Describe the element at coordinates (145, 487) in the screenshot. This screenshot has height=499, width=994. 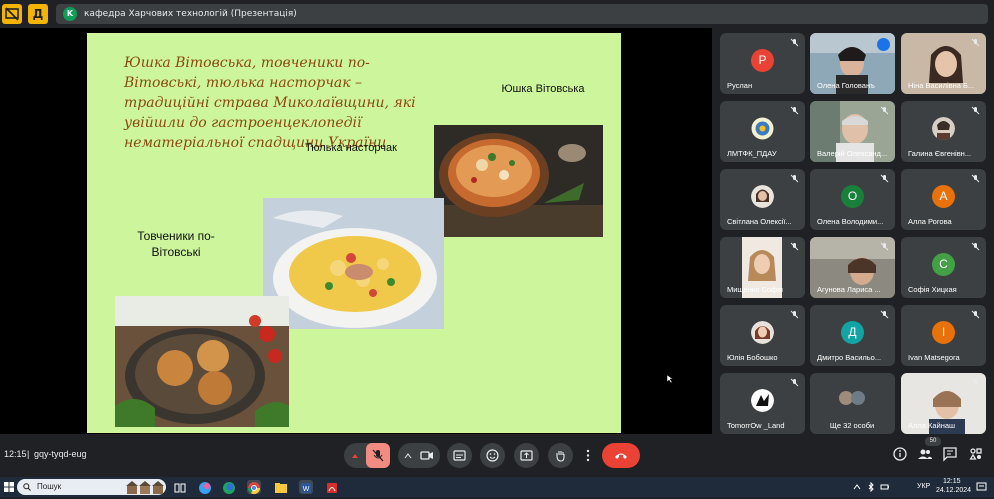
I see `search-highlight-image` at that location.